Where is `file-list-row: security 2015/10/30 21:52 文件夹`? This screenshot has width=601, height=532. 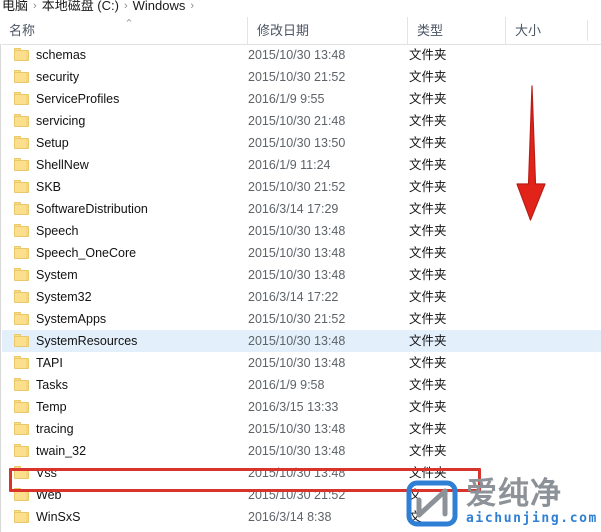
file-list-row: security 2015/10/30 21:52 文件夹 is located at coordinates (300, 77).